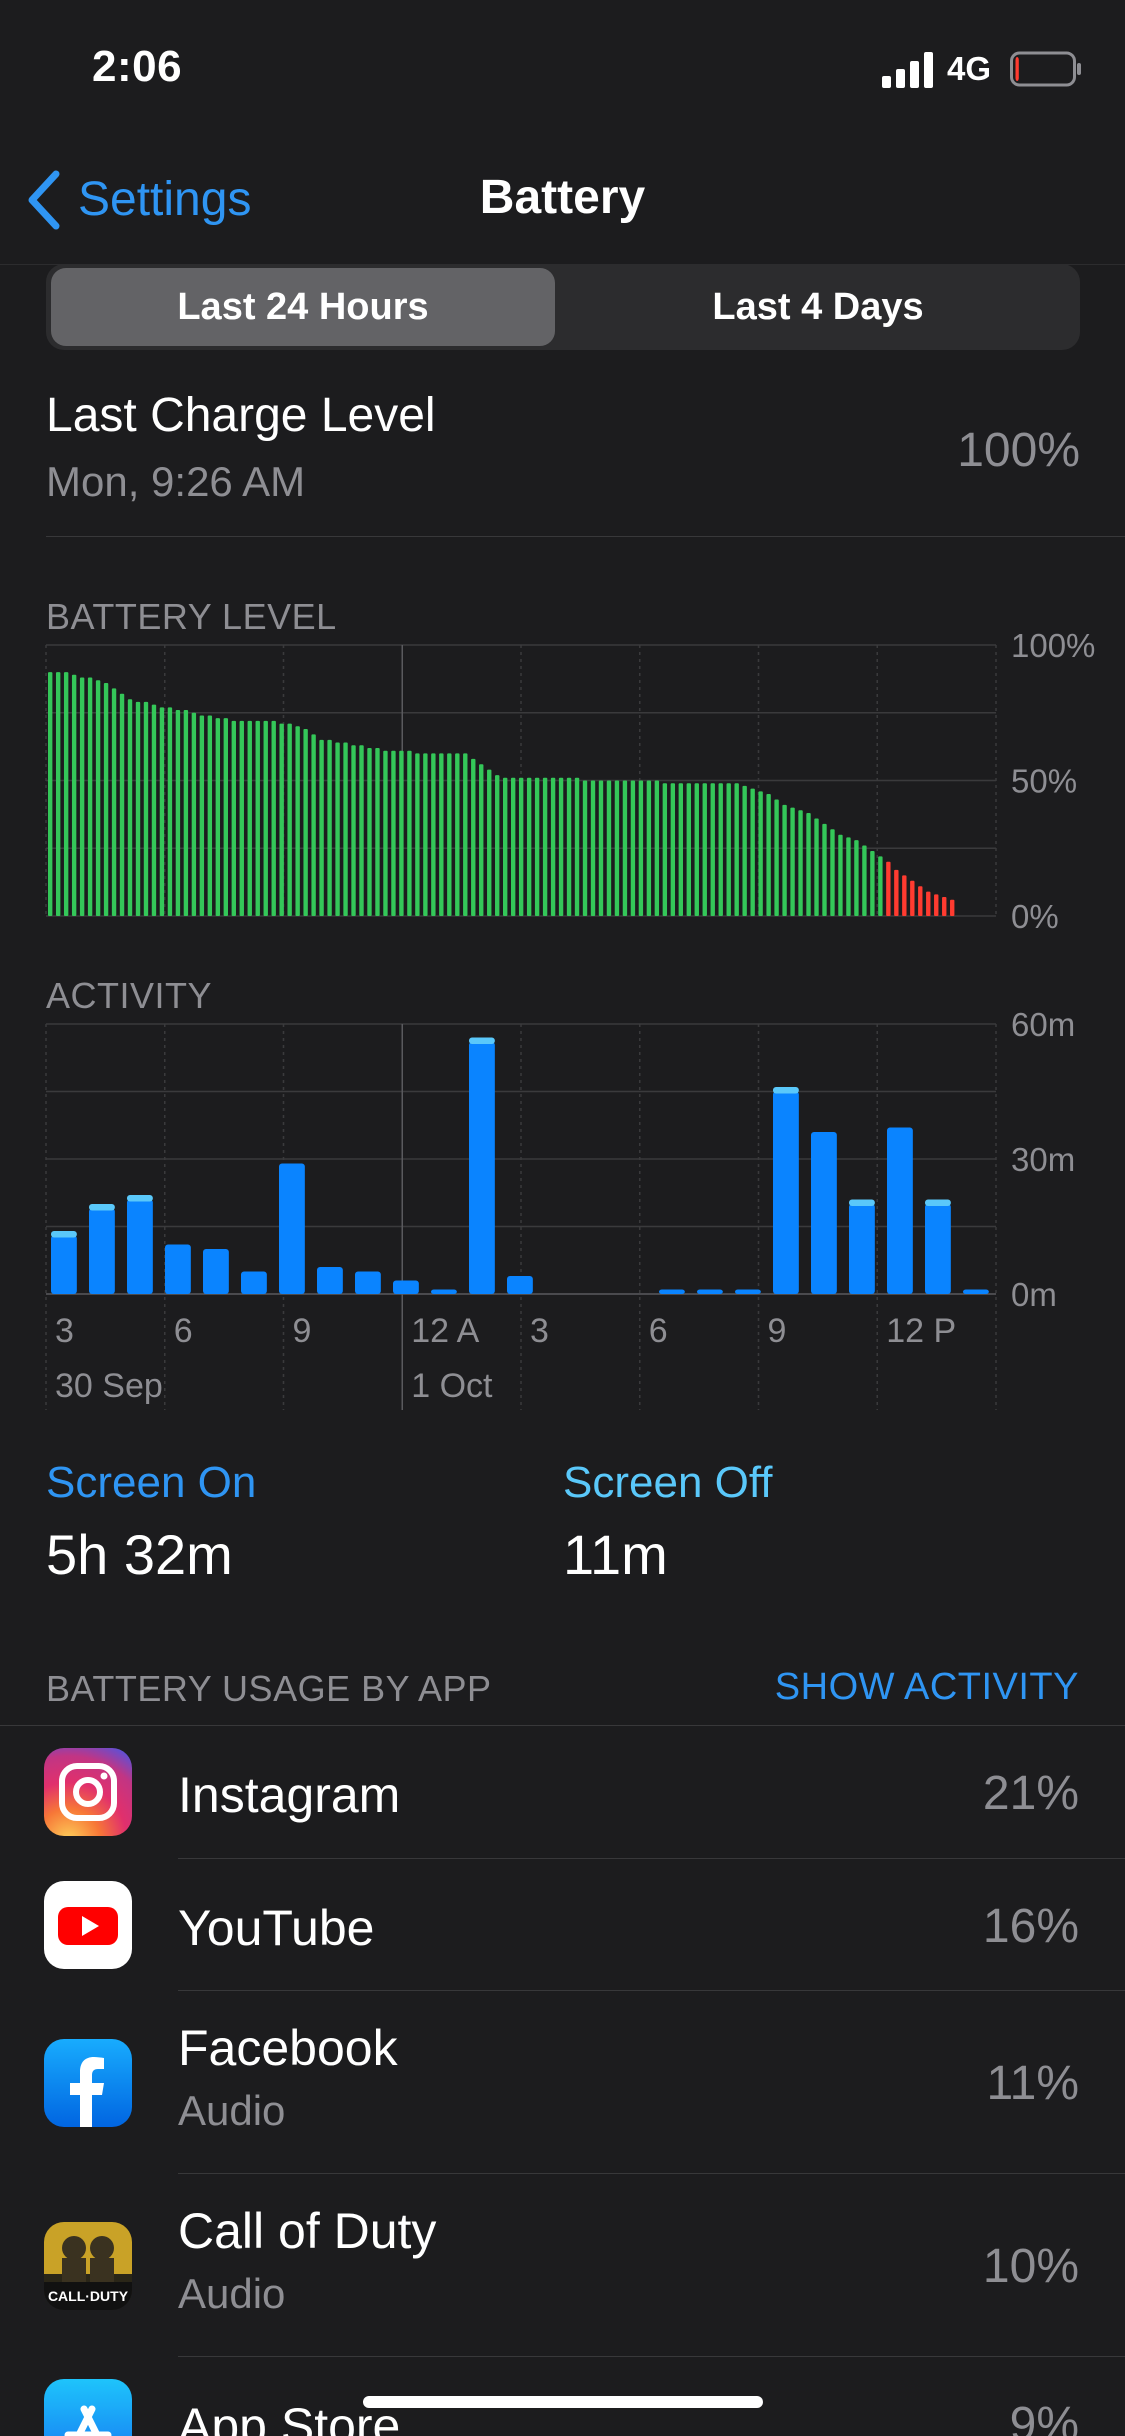 The image size is (1125, 2436). I want to click on activity-date-label: 30 Sep, so click(109, 1386).